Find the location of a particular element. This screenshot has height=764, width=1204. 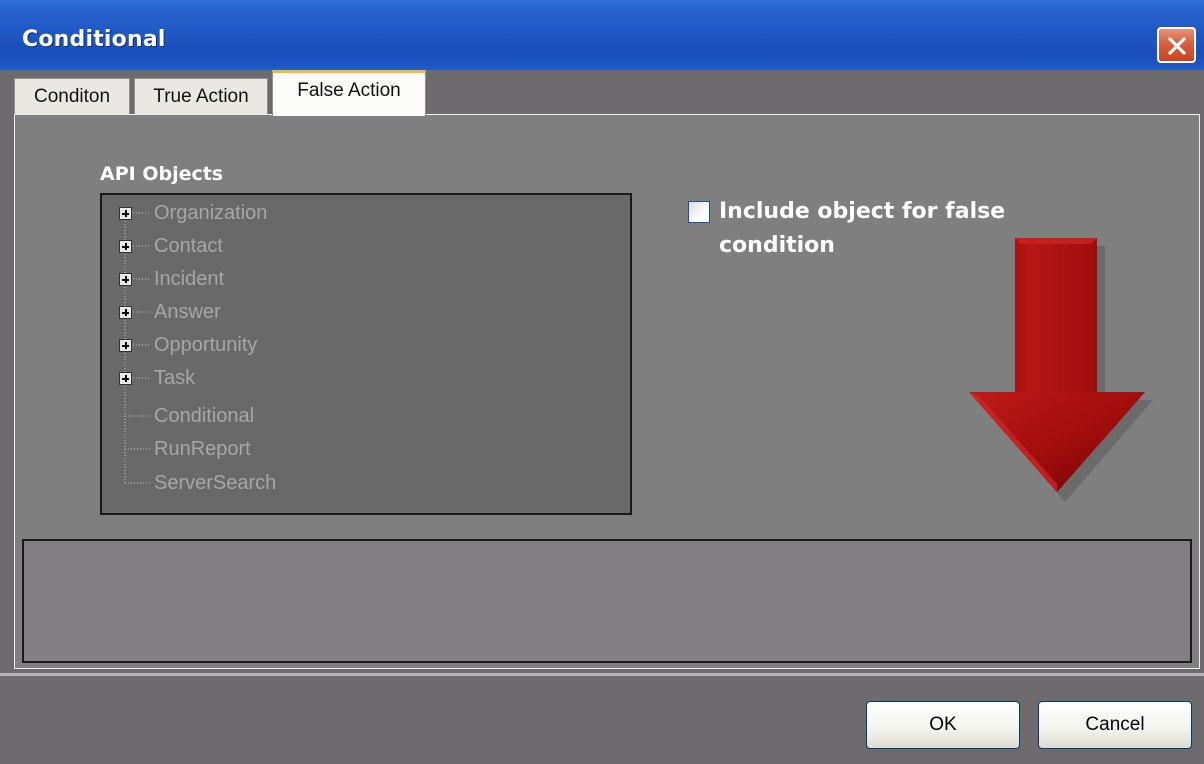

tree-item-organization: Organization is located at coordinates (210, 213).